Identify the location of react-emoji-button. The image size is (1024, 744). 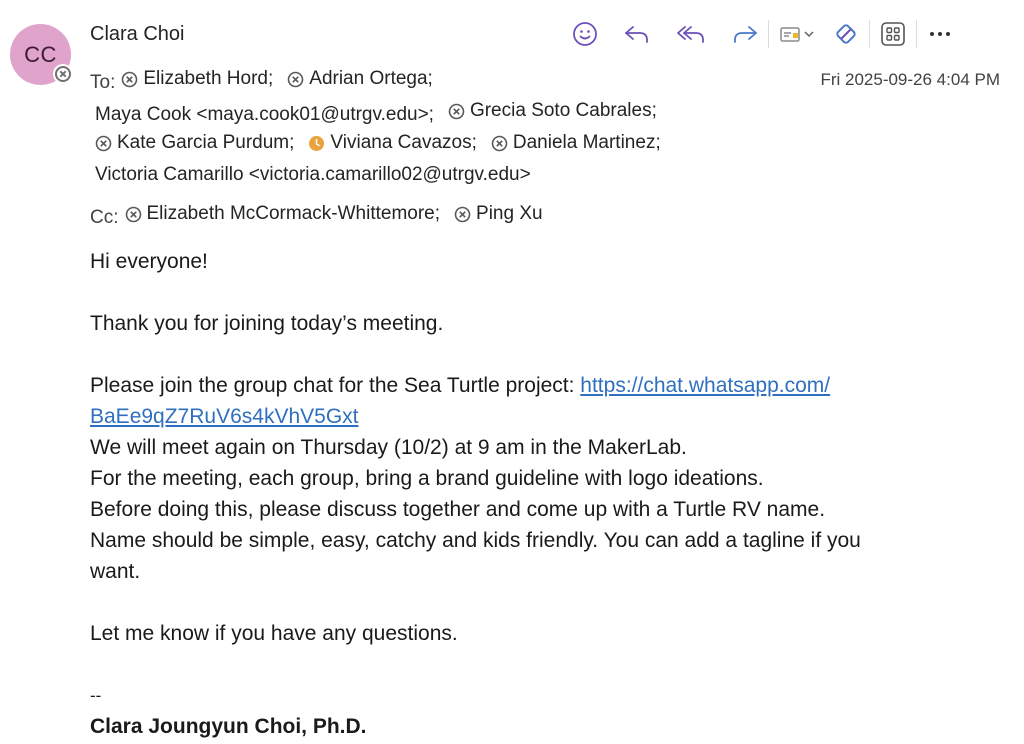
(585, 34).